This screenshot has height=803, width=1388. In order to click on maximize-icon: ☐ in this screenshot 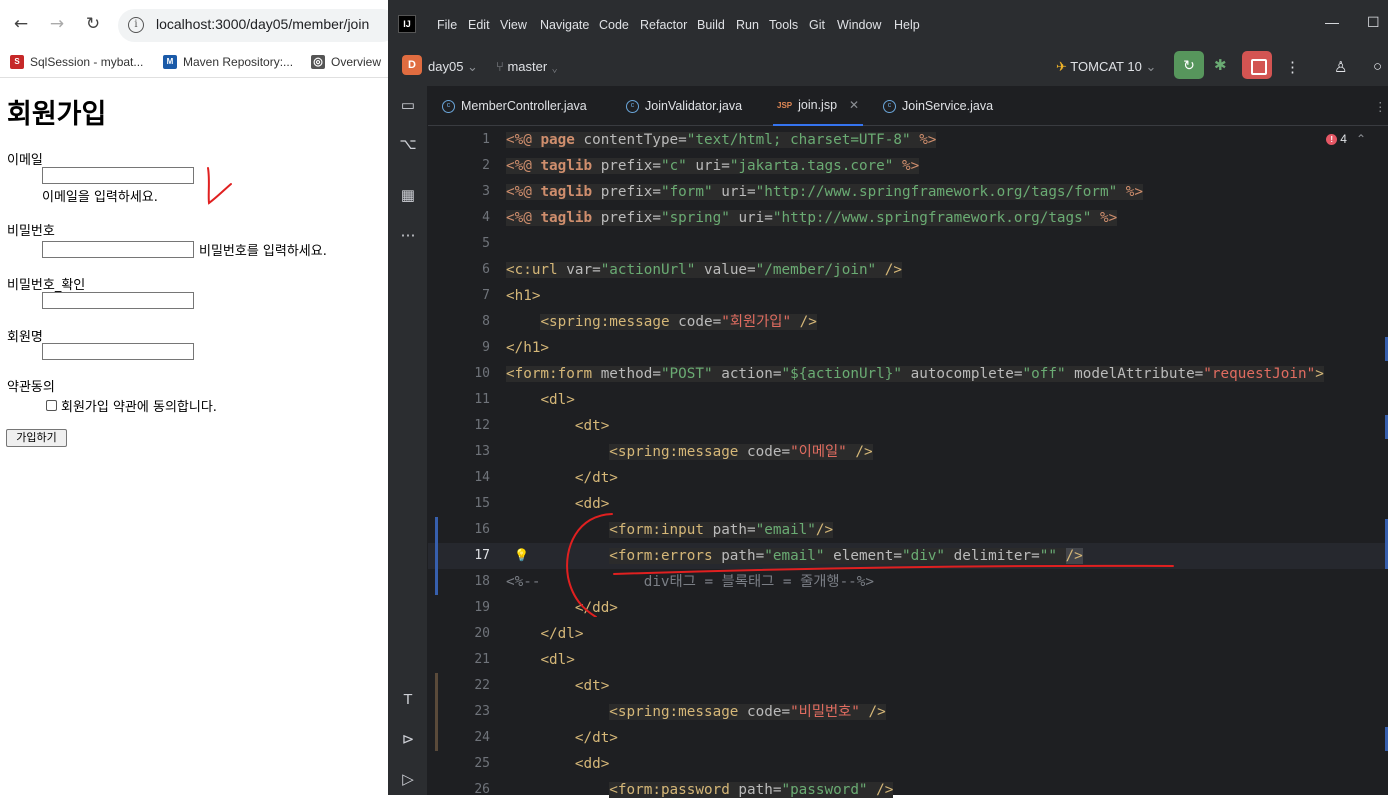, I will do `click(1373, 22)`.